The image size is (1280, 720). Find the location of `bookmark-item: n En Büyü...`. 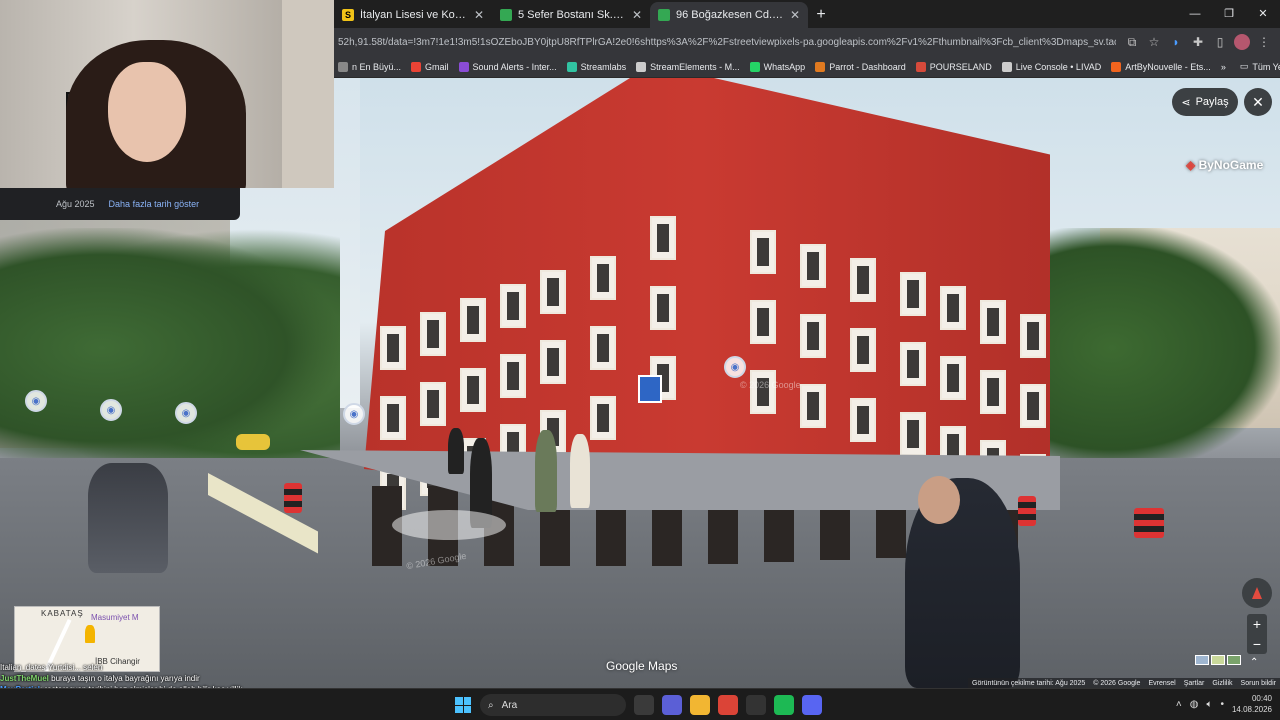

bookmark-item: n En Büyü... is located at coordinates (369, 66).